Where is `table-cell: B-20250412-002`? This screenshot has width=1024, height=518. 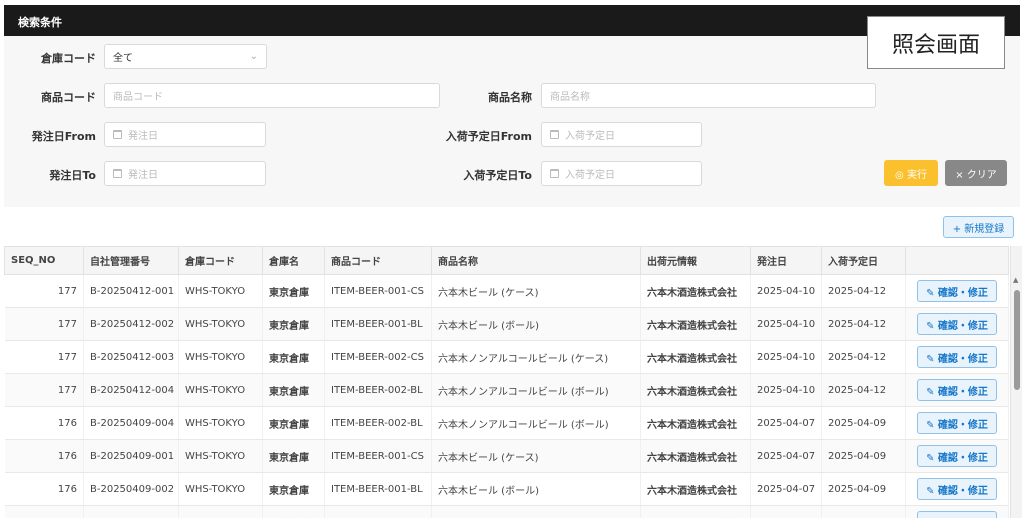
table-cell: B-20250412-002 is located at coordinates (131, 324).